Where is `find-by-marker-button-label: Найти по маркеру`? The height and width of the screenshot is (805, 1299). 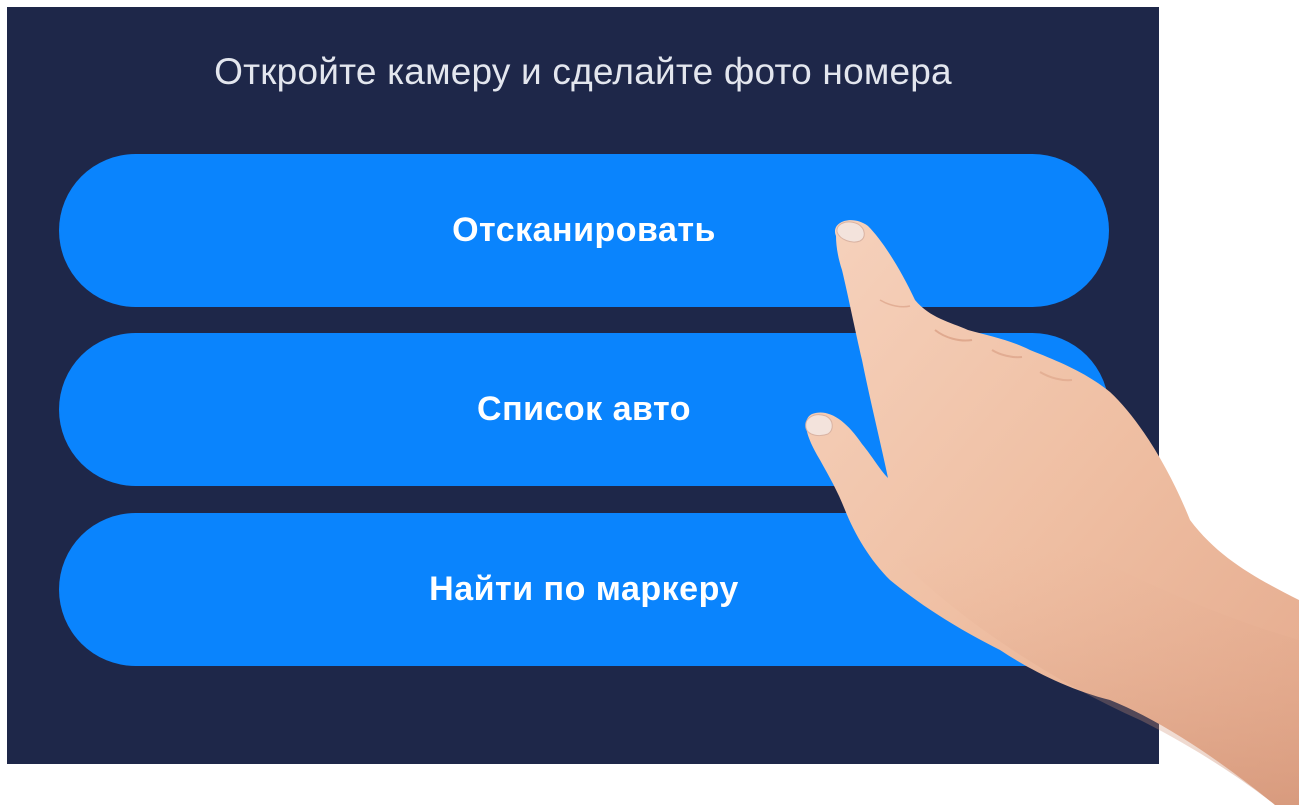 find-by-marker-button-label: Найти по маркеру is located at coordinates (584, 589).